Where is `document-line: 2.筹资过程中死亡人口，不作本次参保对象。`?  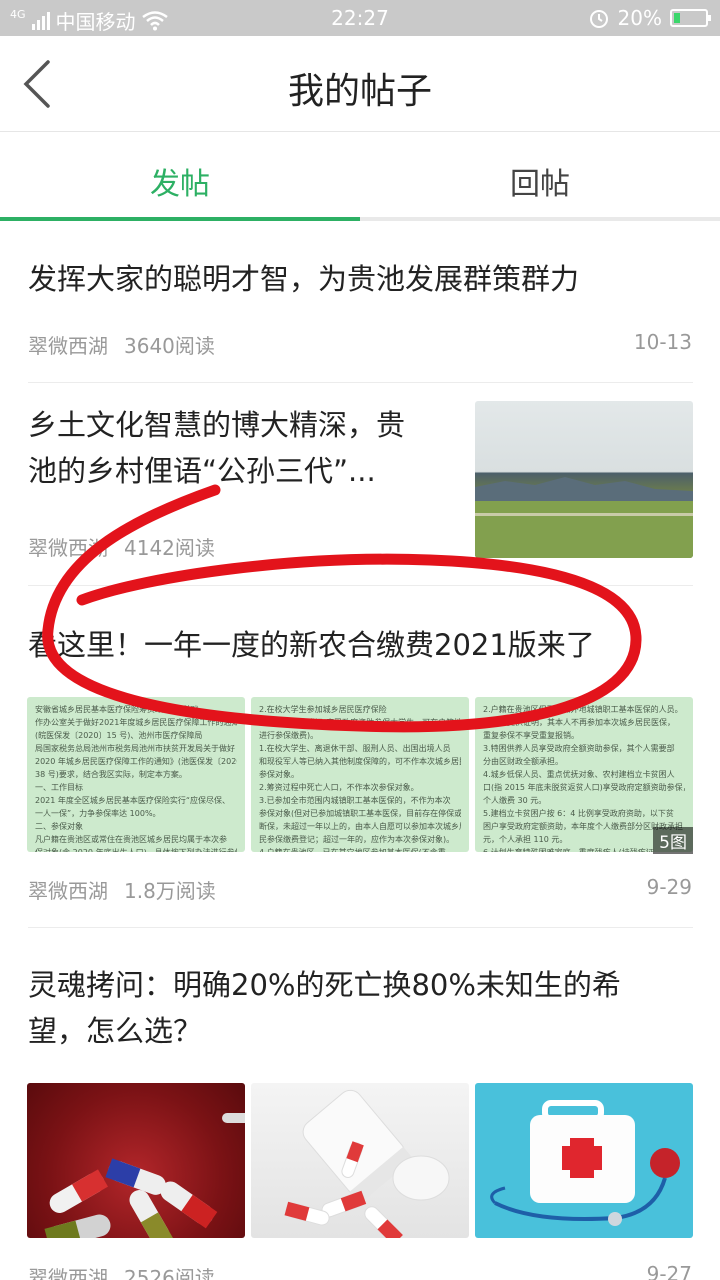 document-line: 2.筹资过程中死亡人口，不作本次参保对象。 is located at coordinates (339, 787).